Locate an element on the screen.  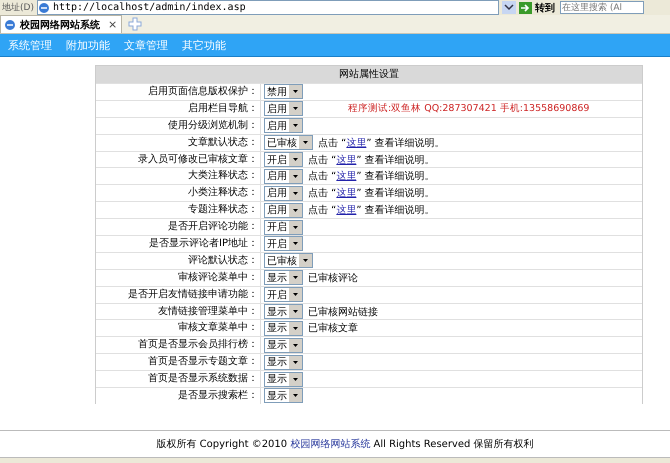
dropdown-icon is located at coordinates (509, 7).